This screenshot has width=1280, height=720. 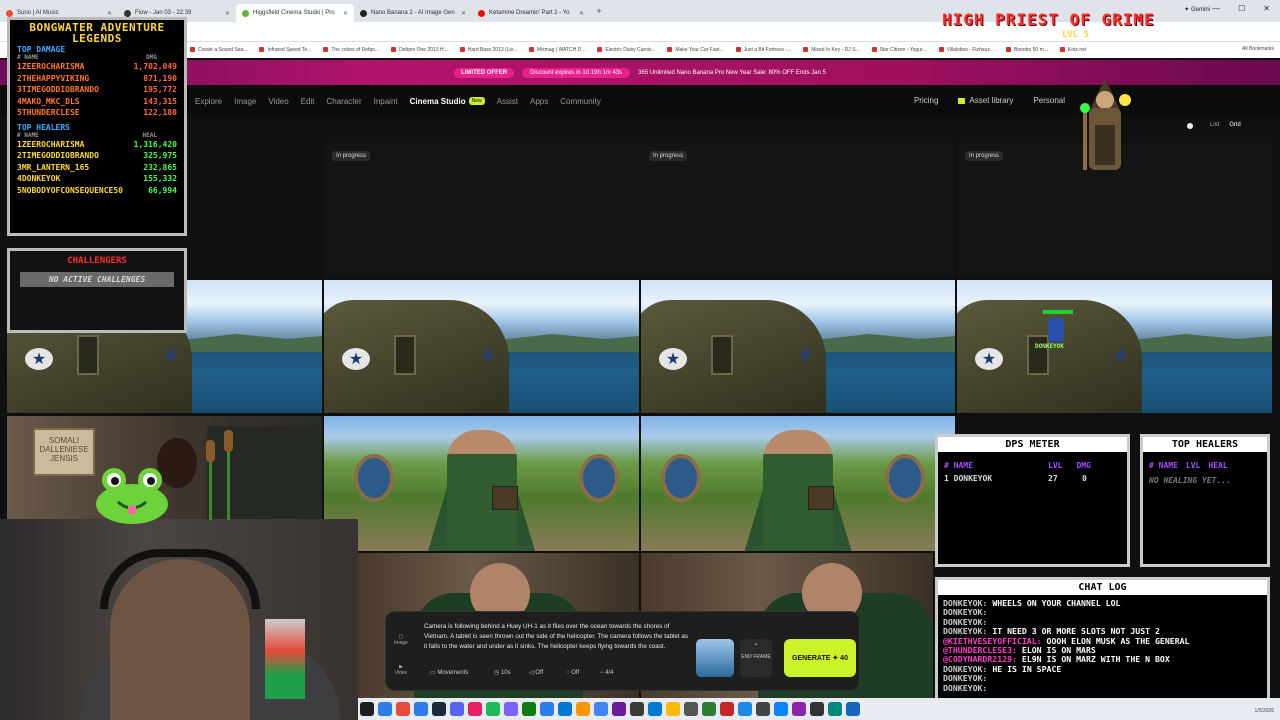 What do you see at coordinates (572, 673) in the screenshot?
I see `slowmo-toggle: ◌ Off` at bounding box center [572, 673].